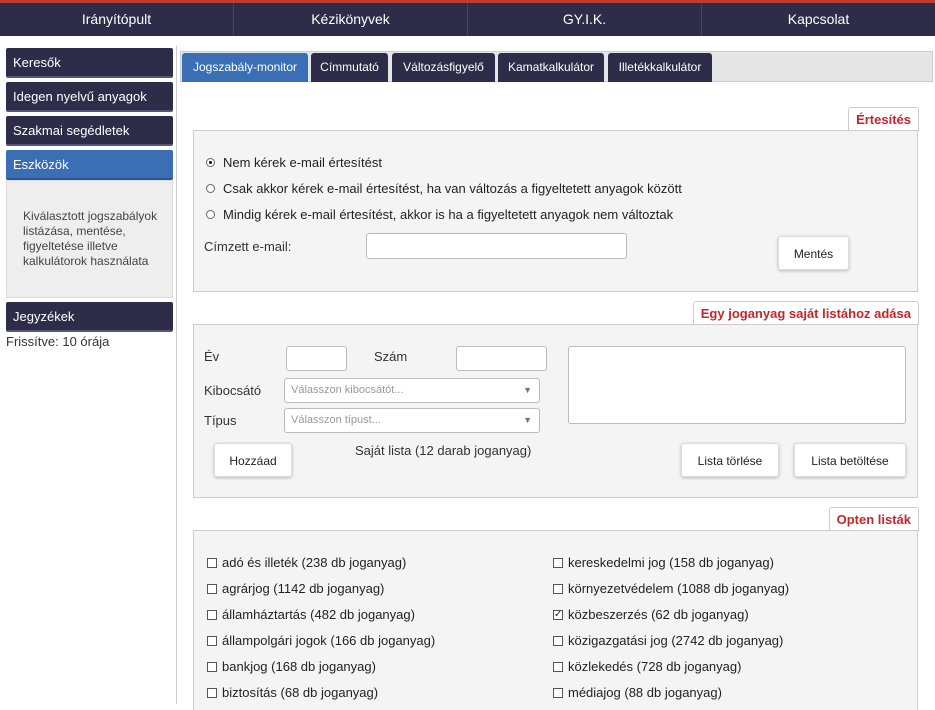 The width and height of the screenshot is (935, 710). Describe the element at coordinates (818, 19) in the screenshot. I see `nav-contact: Kapcsolat` at that location.